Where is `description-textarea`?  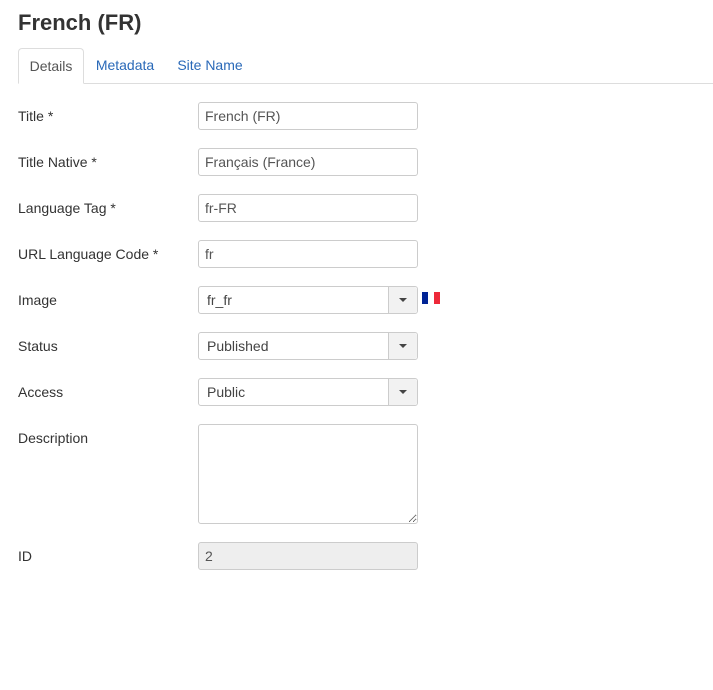
description-textarea is located at coordinates (308, 474).